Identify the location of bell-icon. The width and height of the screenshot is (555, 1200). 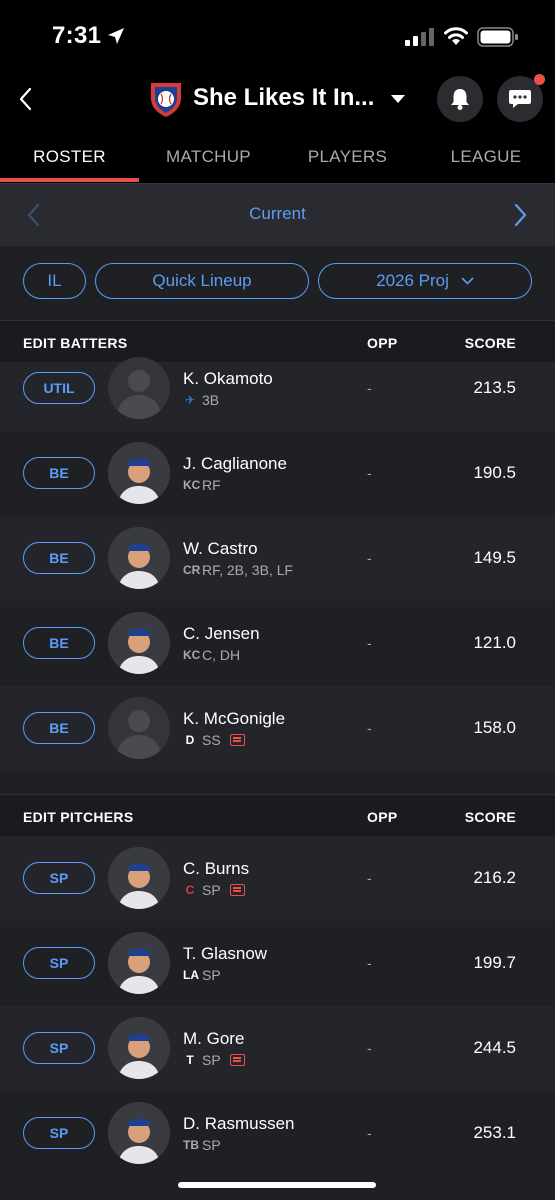
(460, 99).